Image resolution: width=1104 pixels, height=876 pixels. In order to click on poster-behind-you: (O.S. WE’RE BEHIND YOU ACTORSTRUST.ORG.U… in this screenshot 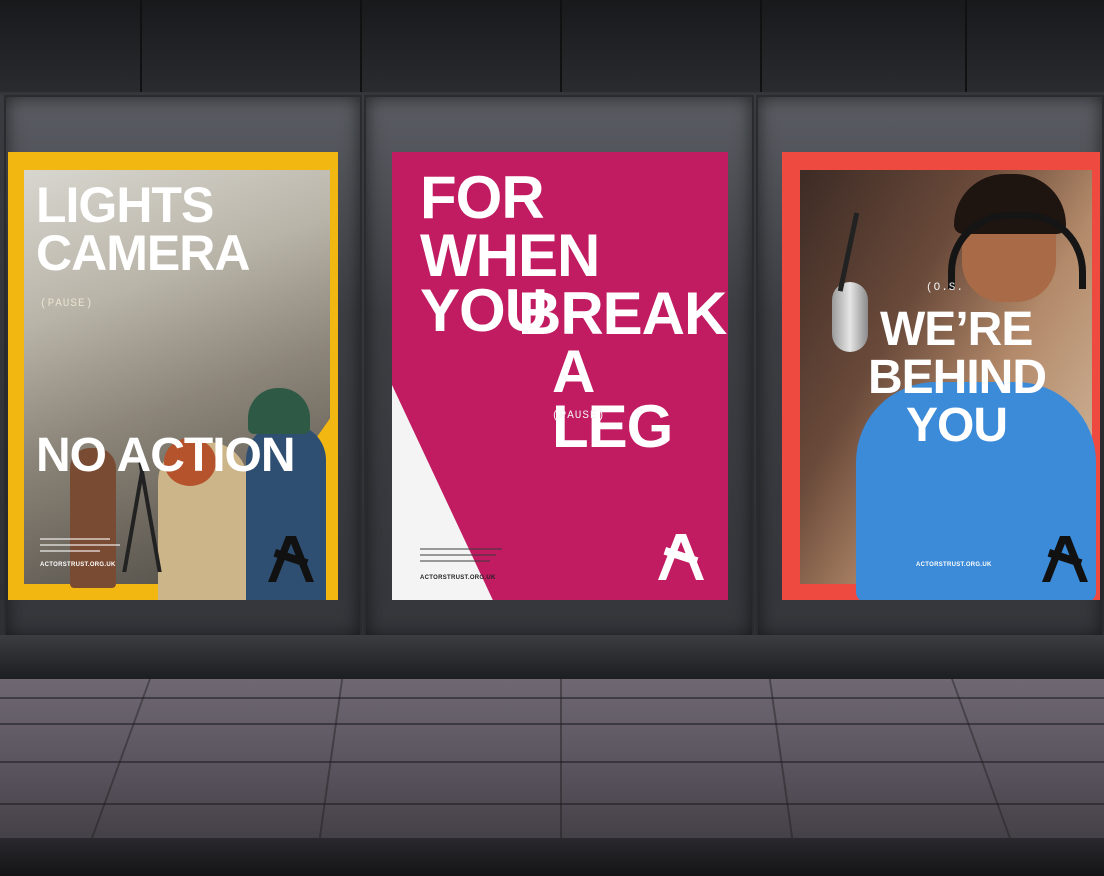, I will do `click(941, 376)`.